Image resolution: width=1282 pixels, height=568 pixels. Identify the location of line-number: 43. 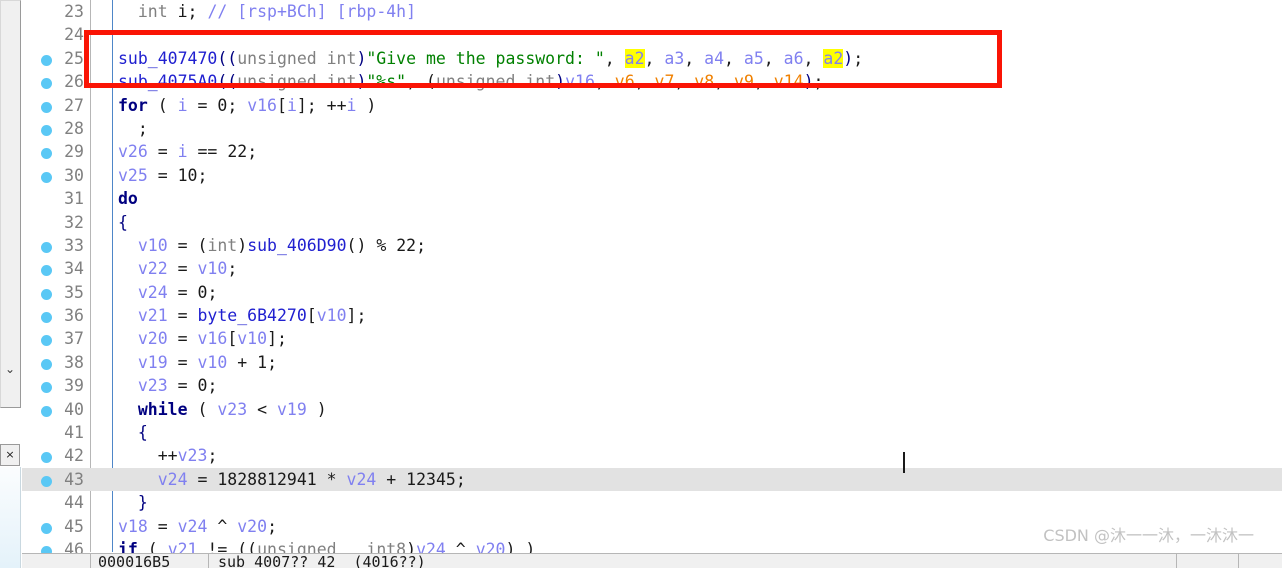
(74, 479).